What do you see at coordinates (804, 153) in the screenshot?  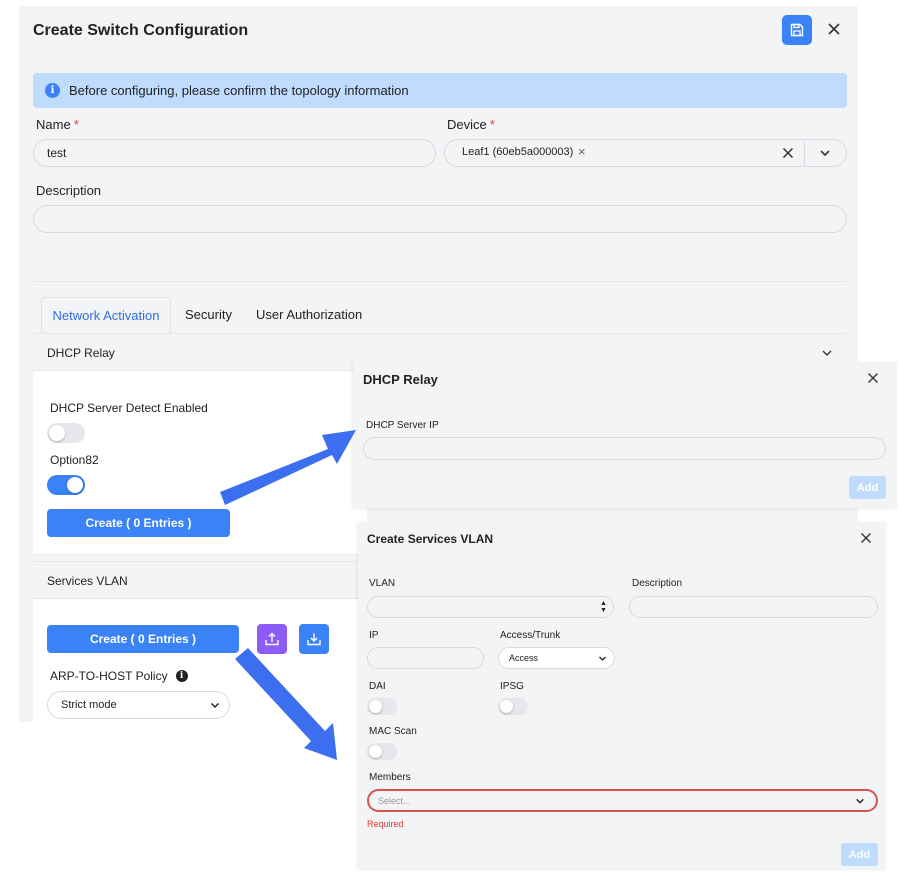 I see `device-select-divider` at bounding box center [804, 153].